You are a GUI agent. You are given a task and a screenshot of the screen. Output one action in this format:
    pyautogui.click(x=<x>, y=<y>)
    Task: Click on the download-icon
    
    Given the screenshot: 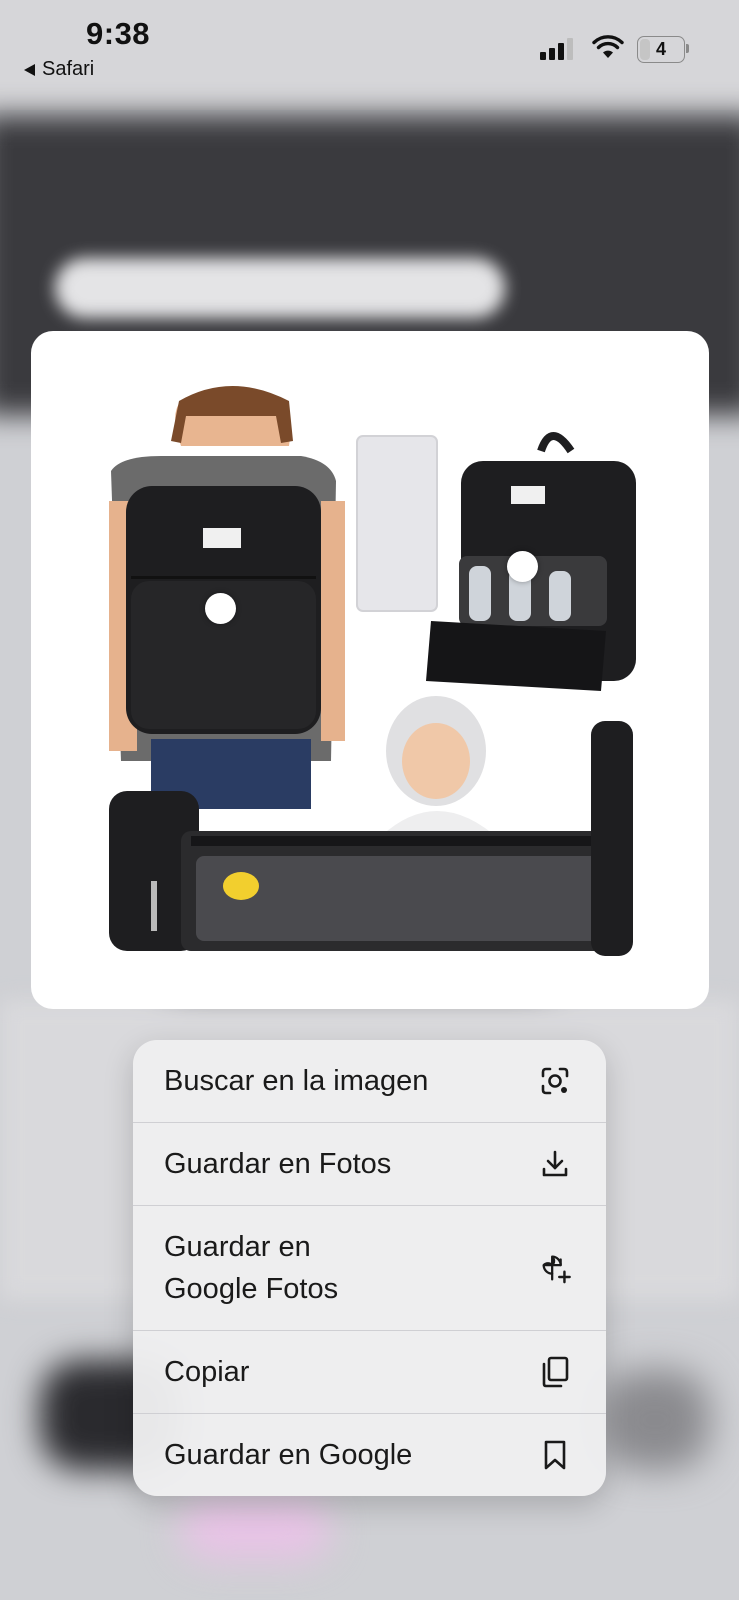 What is the action you would take?
    pyautogui.click(x=555, y=1164)
    